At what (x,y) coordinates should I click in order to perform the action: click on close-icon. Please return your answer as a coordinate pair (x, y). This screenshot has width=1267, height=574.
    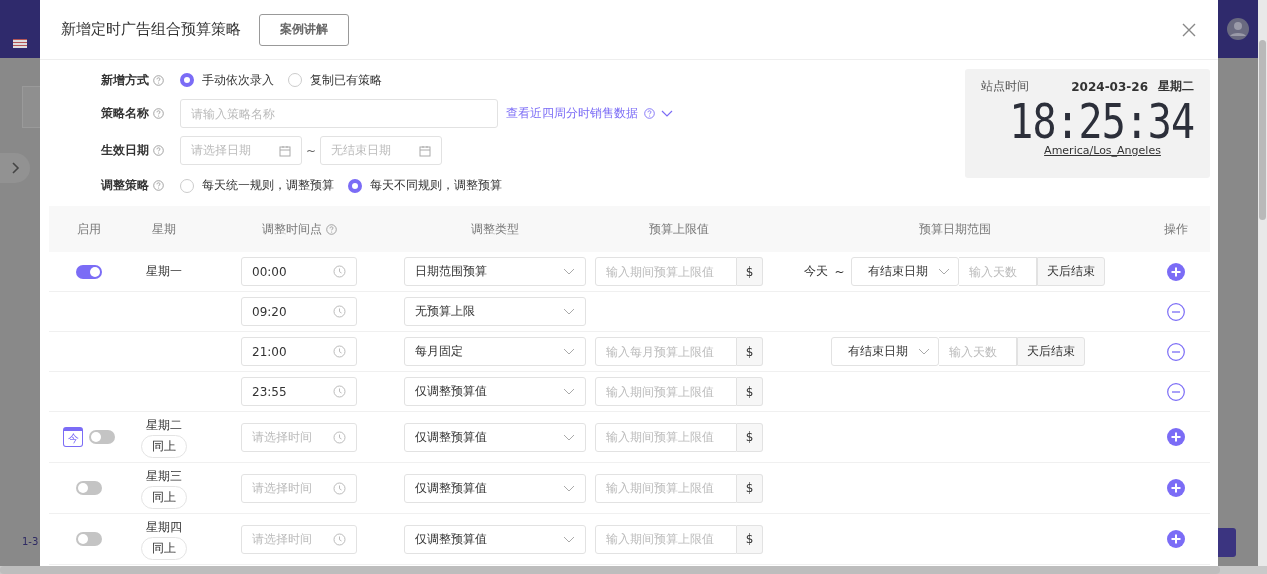
    Looking at the image, I should click on (1189, 29).